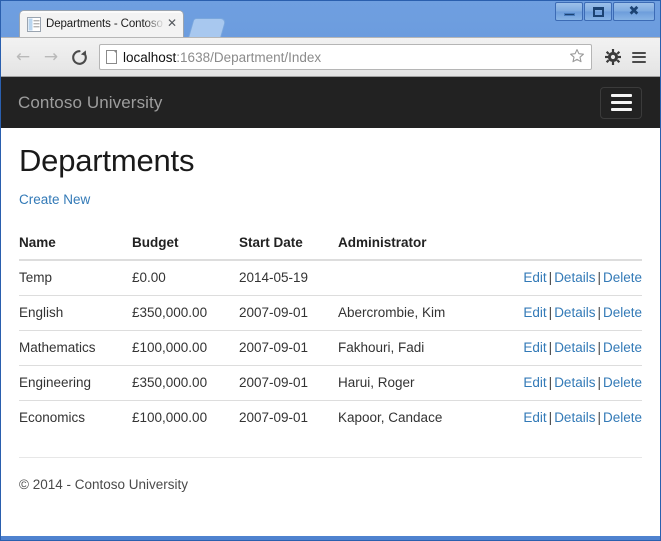 This screenshot has height=541, width=661. Describe the element at coordinates (54, 199) in the screenshot. I see `create-new-link: Create New` at that location.